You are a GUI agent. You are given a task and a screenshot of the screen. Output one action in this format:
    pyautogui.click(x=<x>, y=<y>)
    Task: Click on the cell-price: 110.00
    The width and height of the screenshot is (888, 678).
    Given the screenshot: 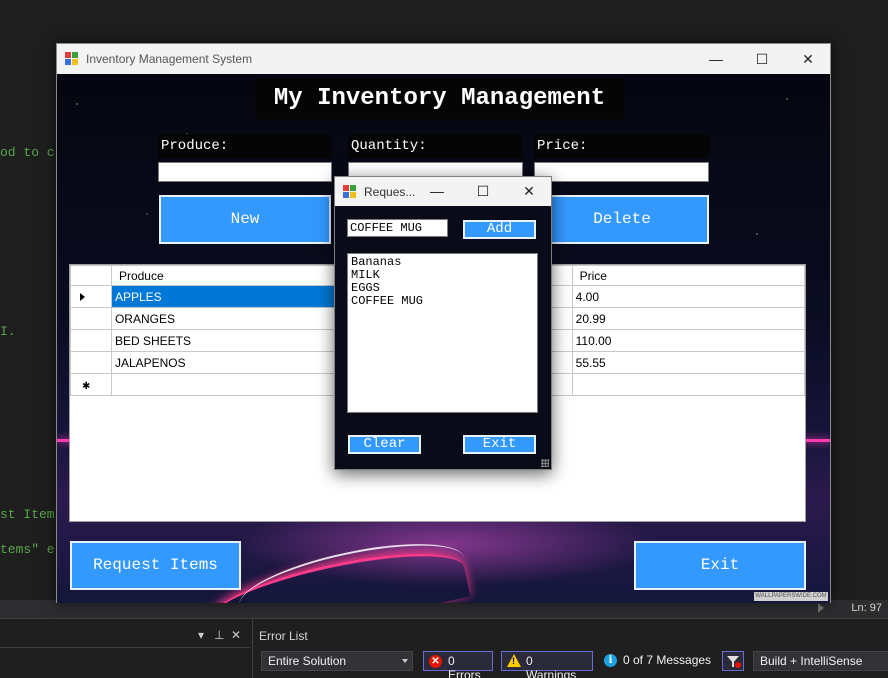 What is the action you would take?
    pyautogui.click(x=688, y=340)
    